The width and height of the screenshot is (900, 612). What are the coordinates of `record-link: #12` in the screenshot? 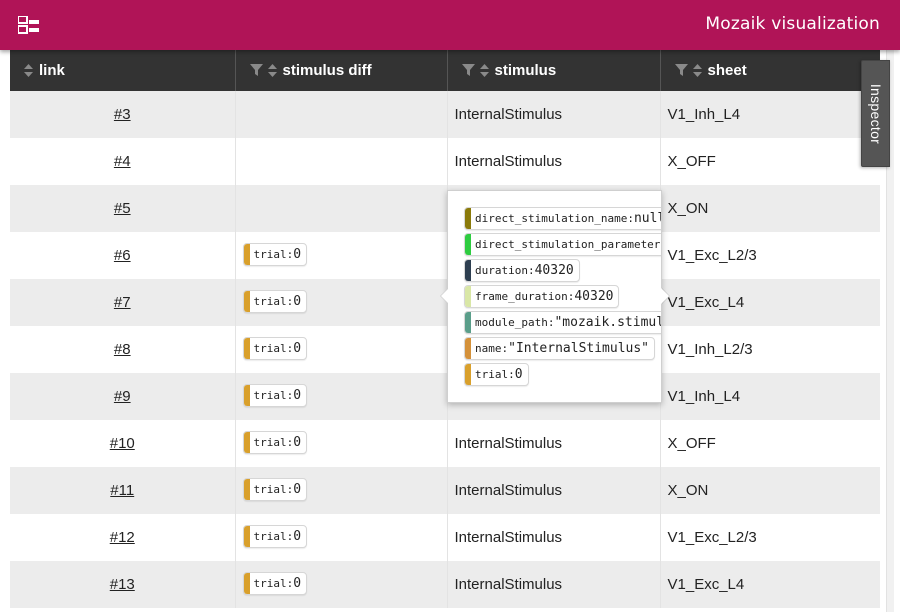 It's located at (122, 537).